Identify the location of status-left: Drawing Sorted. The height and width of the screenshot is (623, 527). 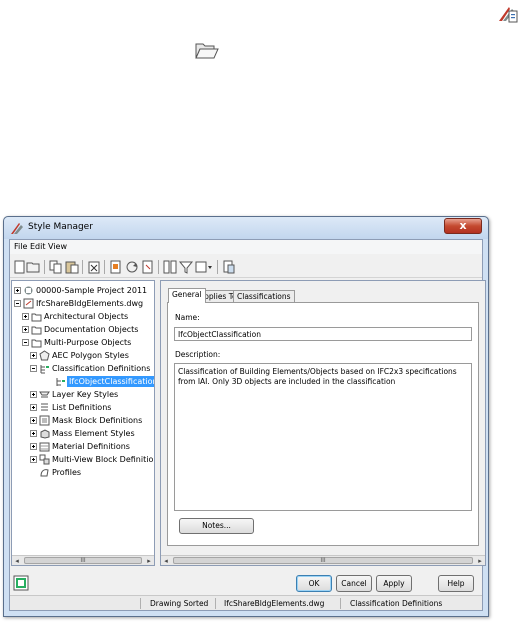
(179, 603).